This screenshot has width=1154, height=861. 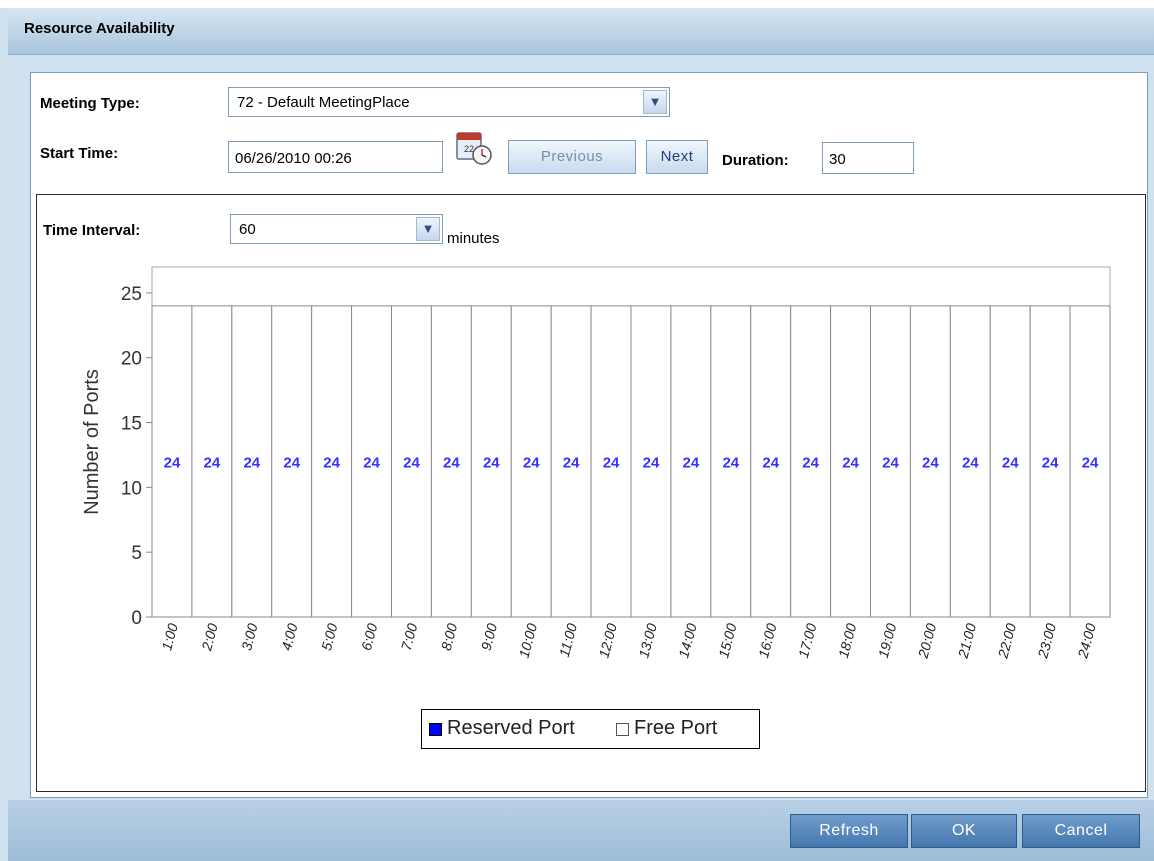 I want to click on x-tick-label: 23:00, so click(x=1046, y=640).